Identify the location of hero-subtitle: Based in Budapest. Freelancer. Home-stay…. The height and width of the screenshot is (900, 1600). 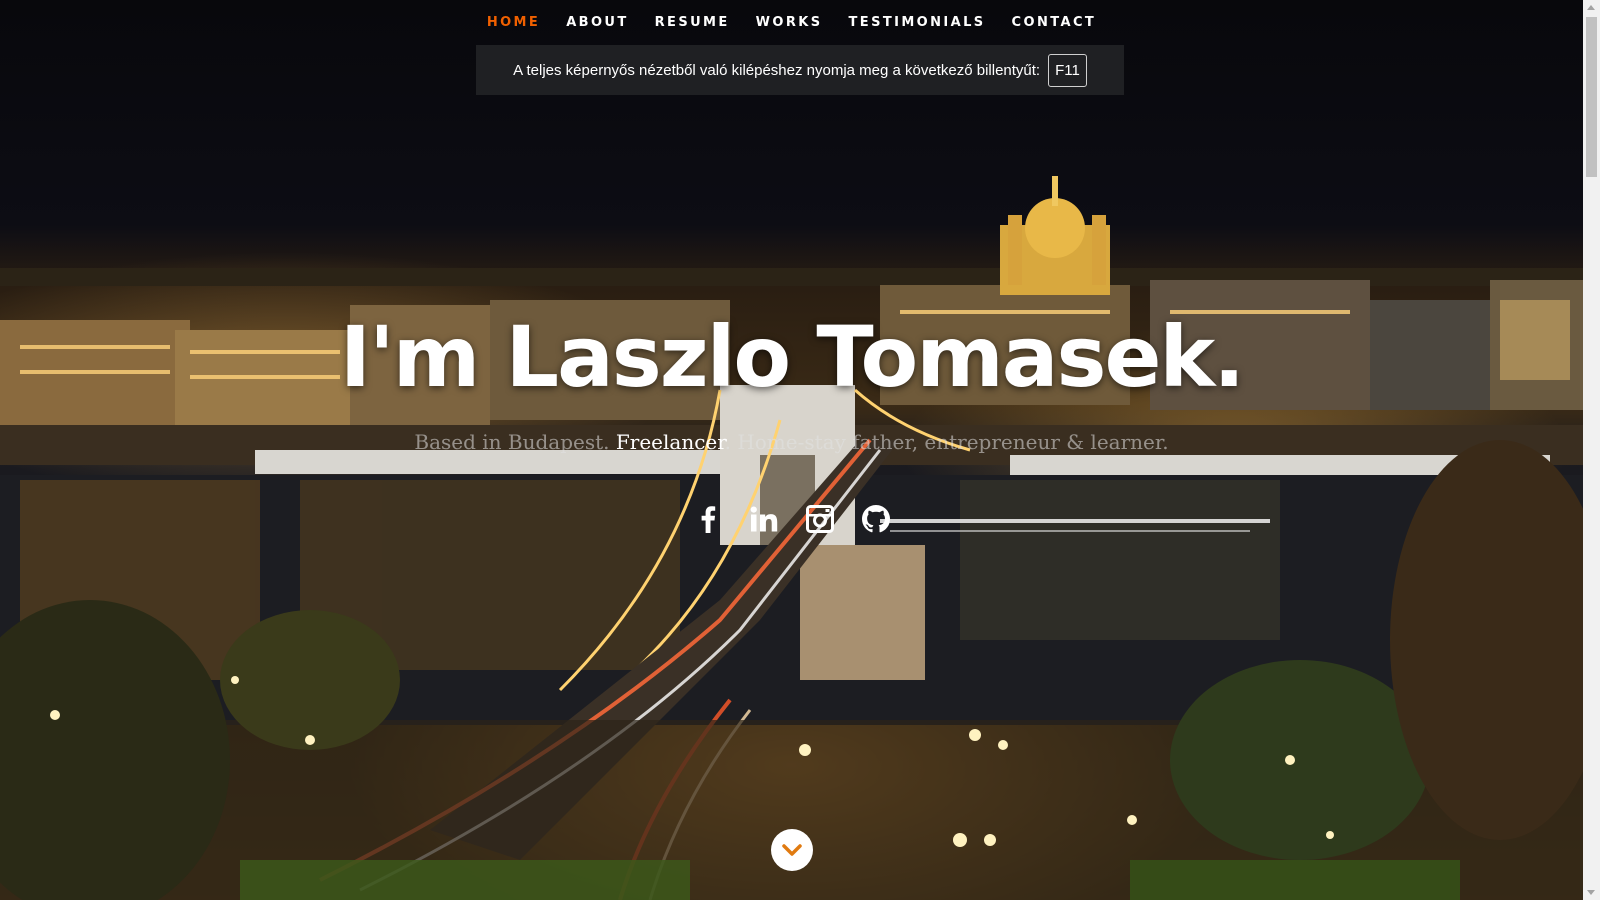
(791, 442).